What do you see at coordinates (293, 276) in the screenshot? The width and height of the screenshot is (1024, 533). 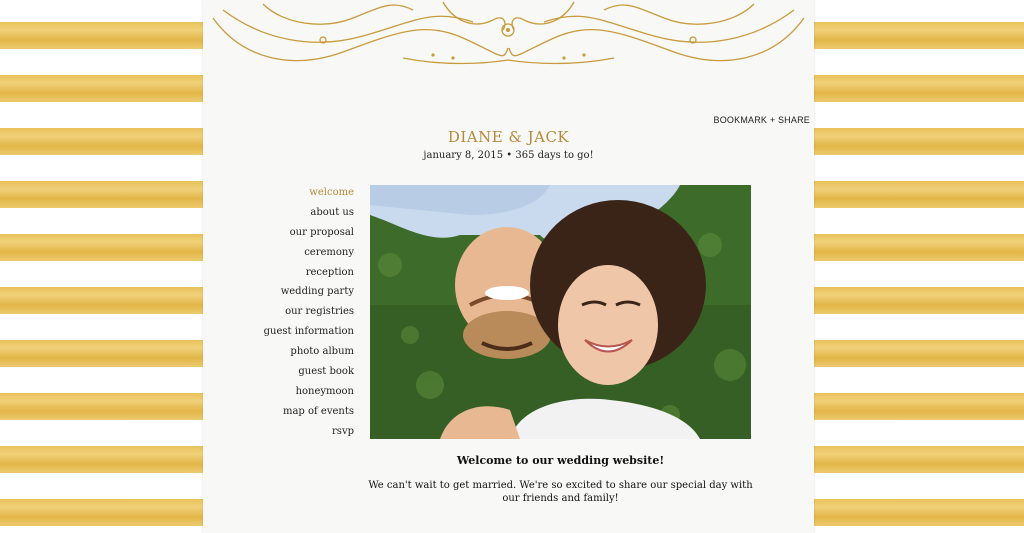 I see `nav-item-reception: reception` at bounding box center [293, 276].